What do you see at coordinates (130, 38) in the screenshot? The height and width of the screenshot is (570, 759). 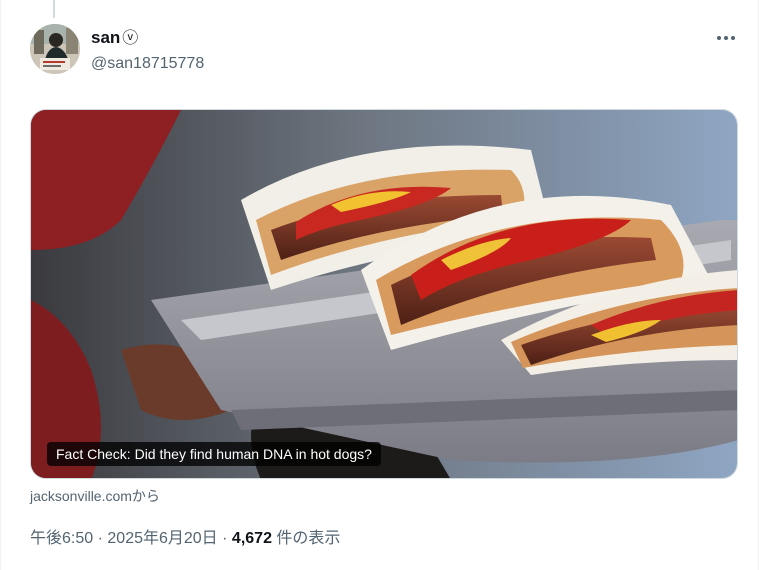 I see `verified-badge-icon: ⓥ` at bounding box center [130, 38].